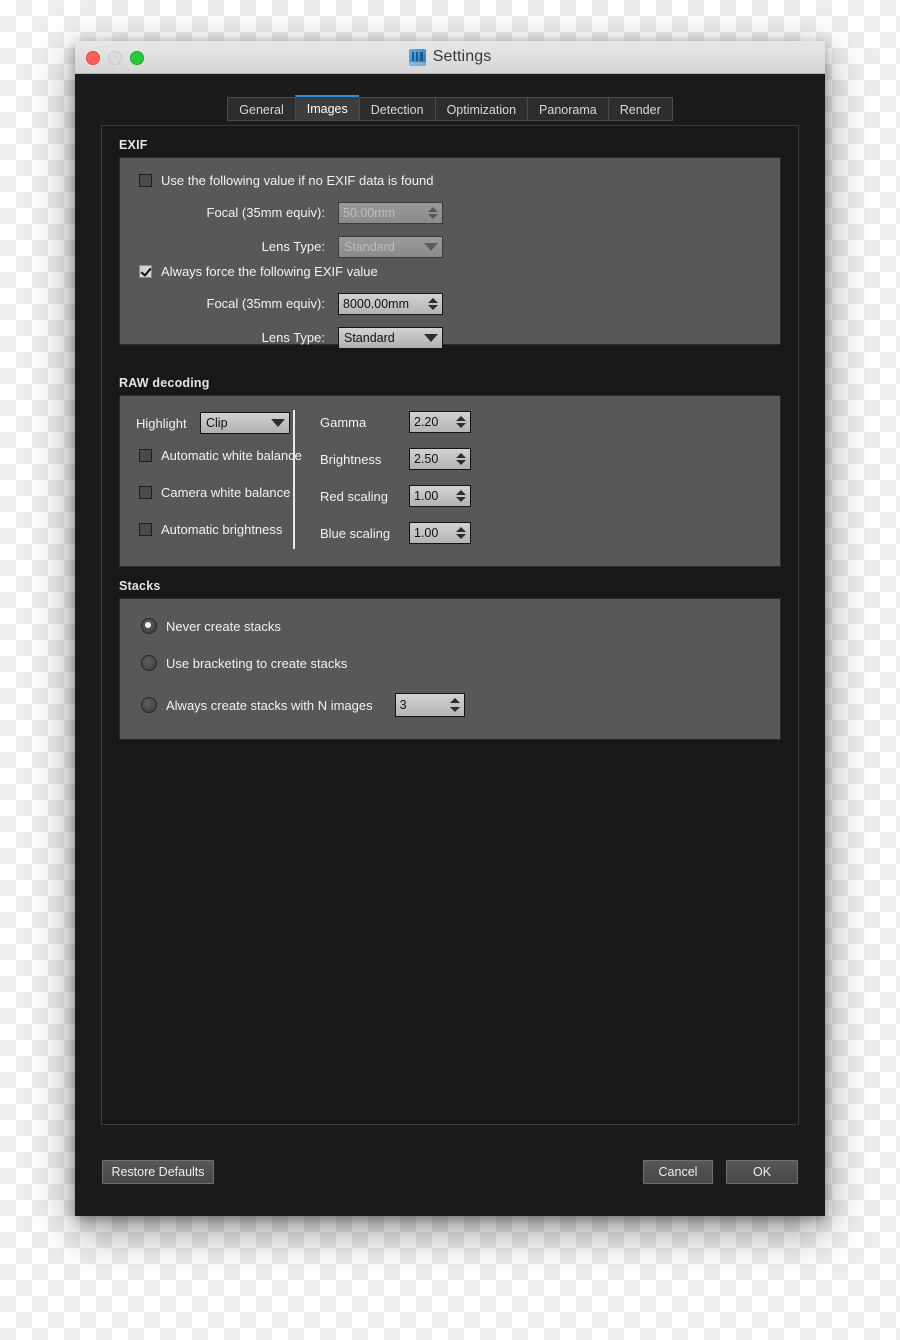 This screenshot has height=1340, width=900. Describe the element at coordinates (265, 303) in the screenshot. I see `exif-force-focal-label: Focal (35mm equiv):` at that location.